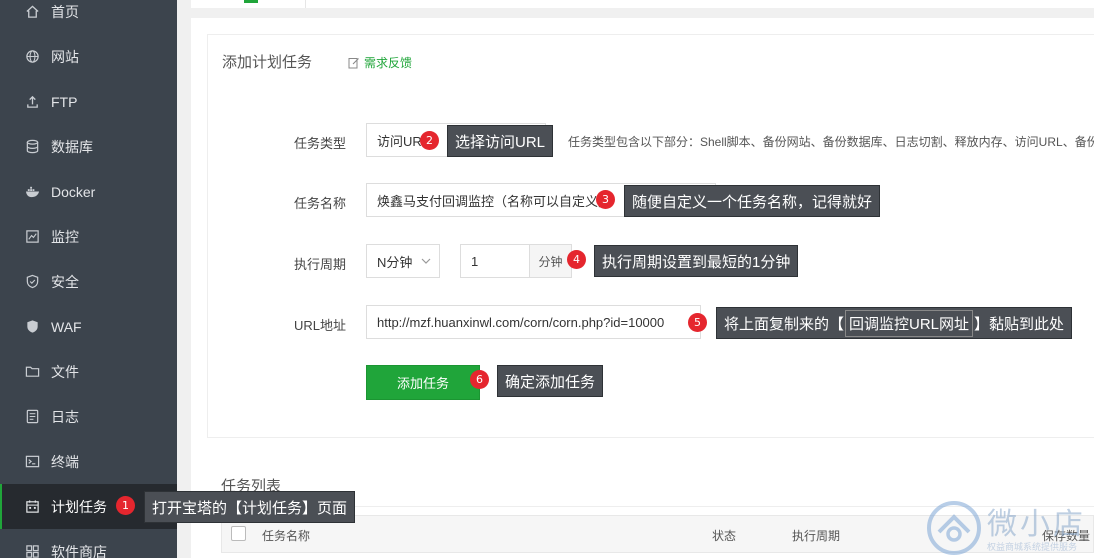 Image resolution: width=1094 pixels, height=558 pixels. I want to click on step-tip-5-before: 将上面复制来的【, so click(784, 324).